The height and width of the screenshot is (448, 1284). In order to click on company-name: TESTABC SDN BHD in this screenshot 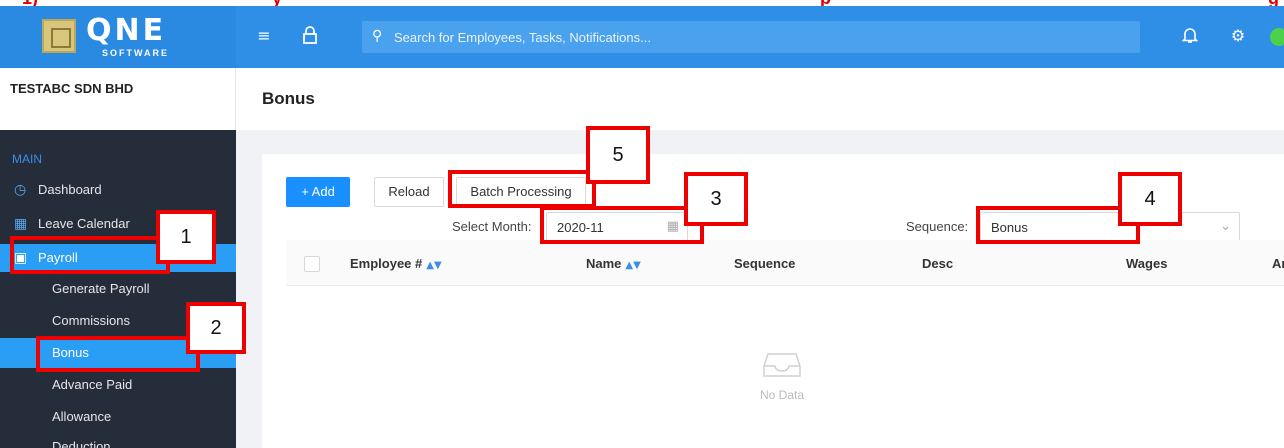, I will do `click(72, 88)`.